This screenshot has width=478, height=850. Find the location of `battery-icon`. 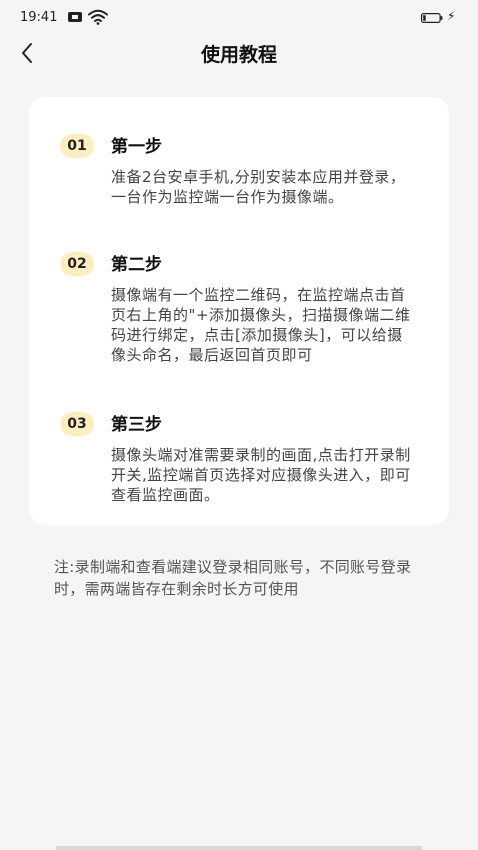

battery-icon is located at coordinates (432, 18).